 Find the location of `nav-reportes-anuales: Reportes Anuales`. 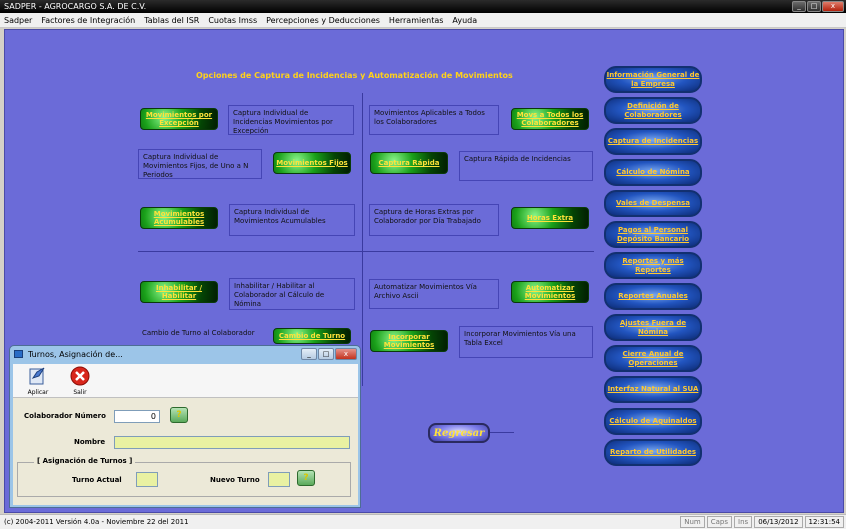

nav-reportes-anuales: Reportes Anuales is located at coordinates (653, 296).